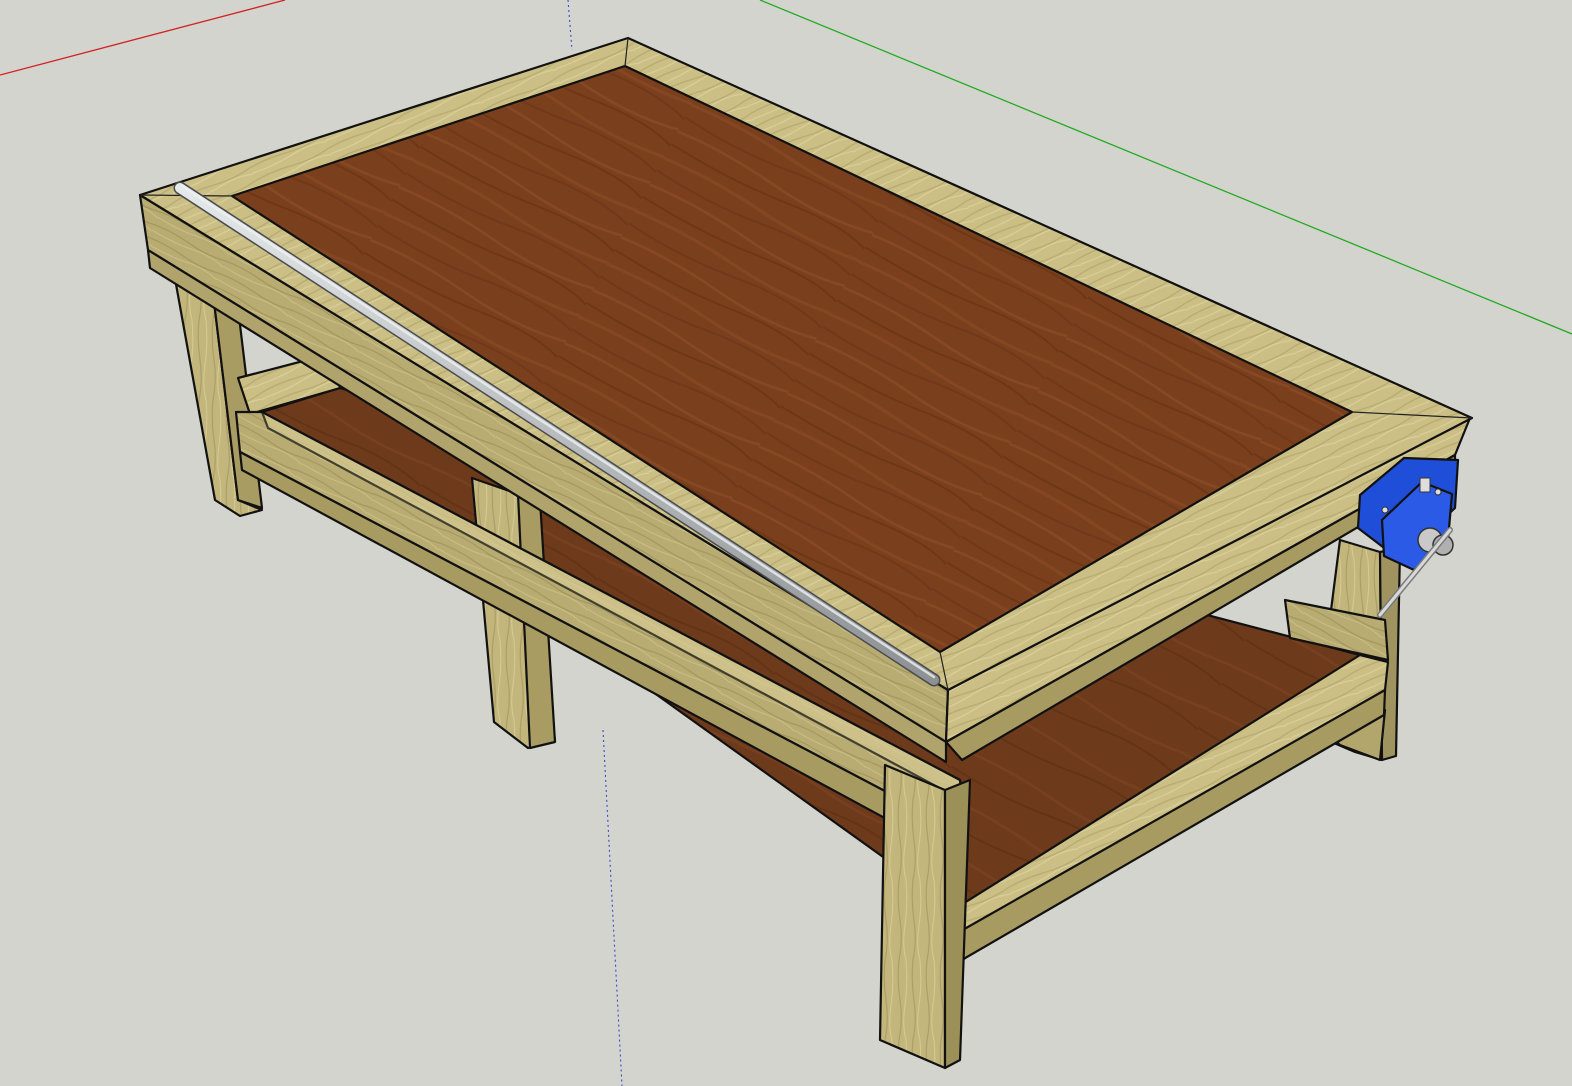 This screenshot has width=1572, height=1086. I want to click on blue-axis-dotted-down, so click(612, 907).